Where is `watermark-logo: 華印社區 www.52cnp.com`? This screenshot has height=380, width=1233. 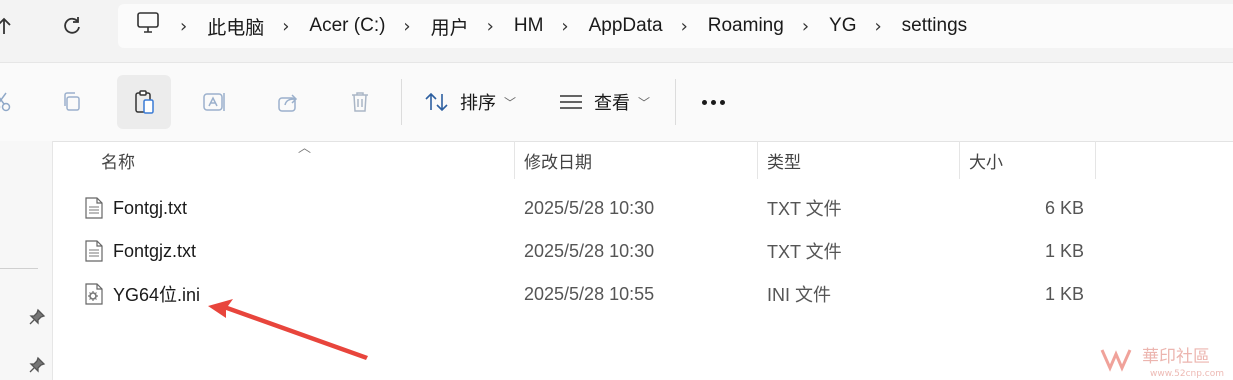
watermark-logo: 華印社區 www.52cnp.com is located at coordinates (1162, 363).